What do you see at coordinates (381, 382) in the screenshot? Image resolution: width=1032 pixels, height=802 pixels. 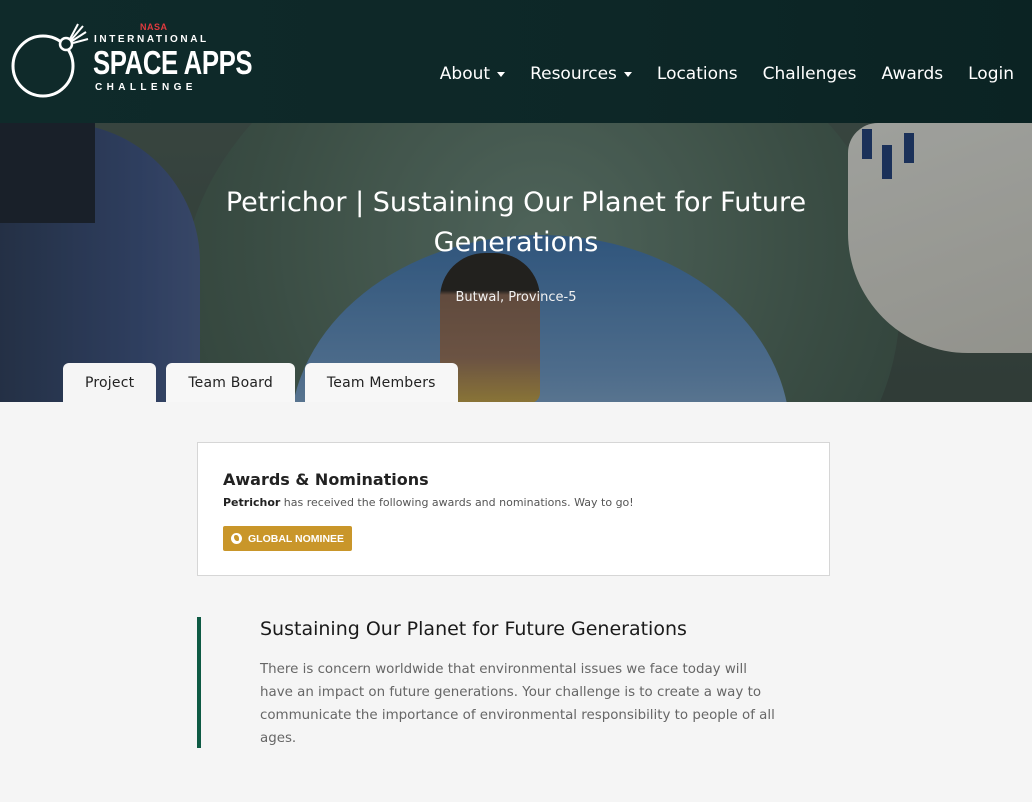 I see `tab-team-members: Team Members` at bounding box center [381, 382].